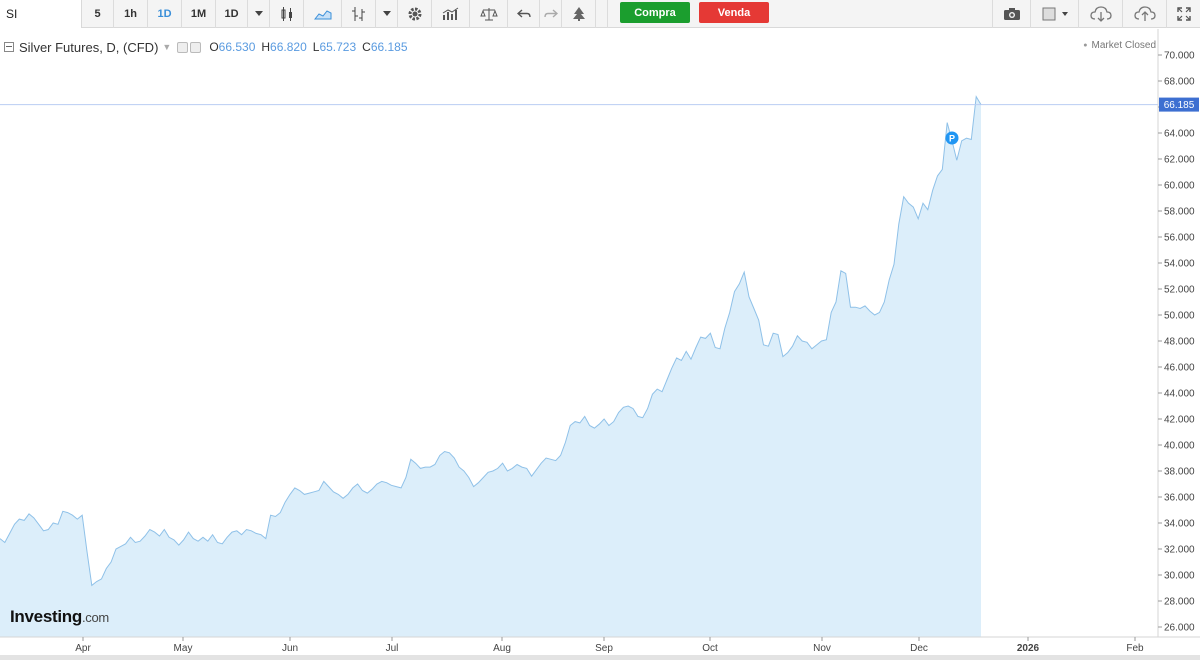  What do you see at coordinates (366, 47) in the screenshot?
I see `close-label: C` at bounding box center [366, 47].